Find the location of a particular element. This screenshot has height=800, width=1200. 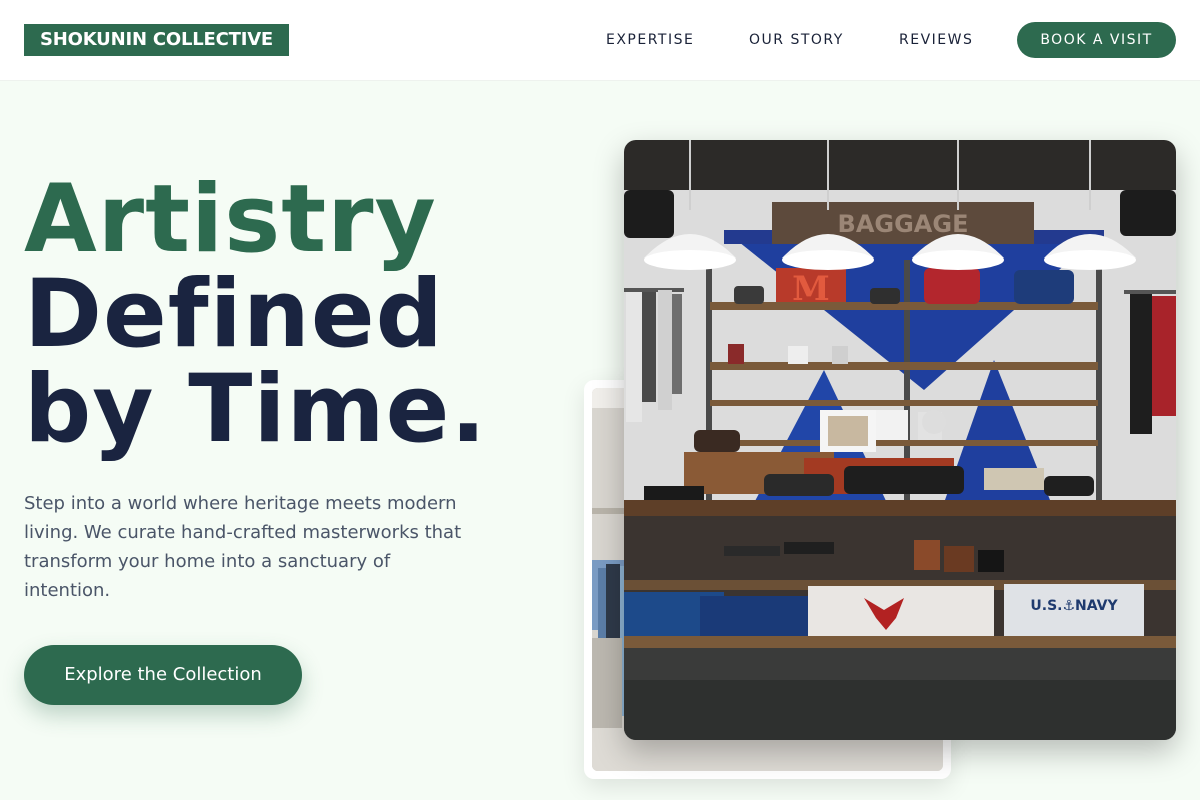

hero-title-line-2: Defined is located at coordinates (234, 314).